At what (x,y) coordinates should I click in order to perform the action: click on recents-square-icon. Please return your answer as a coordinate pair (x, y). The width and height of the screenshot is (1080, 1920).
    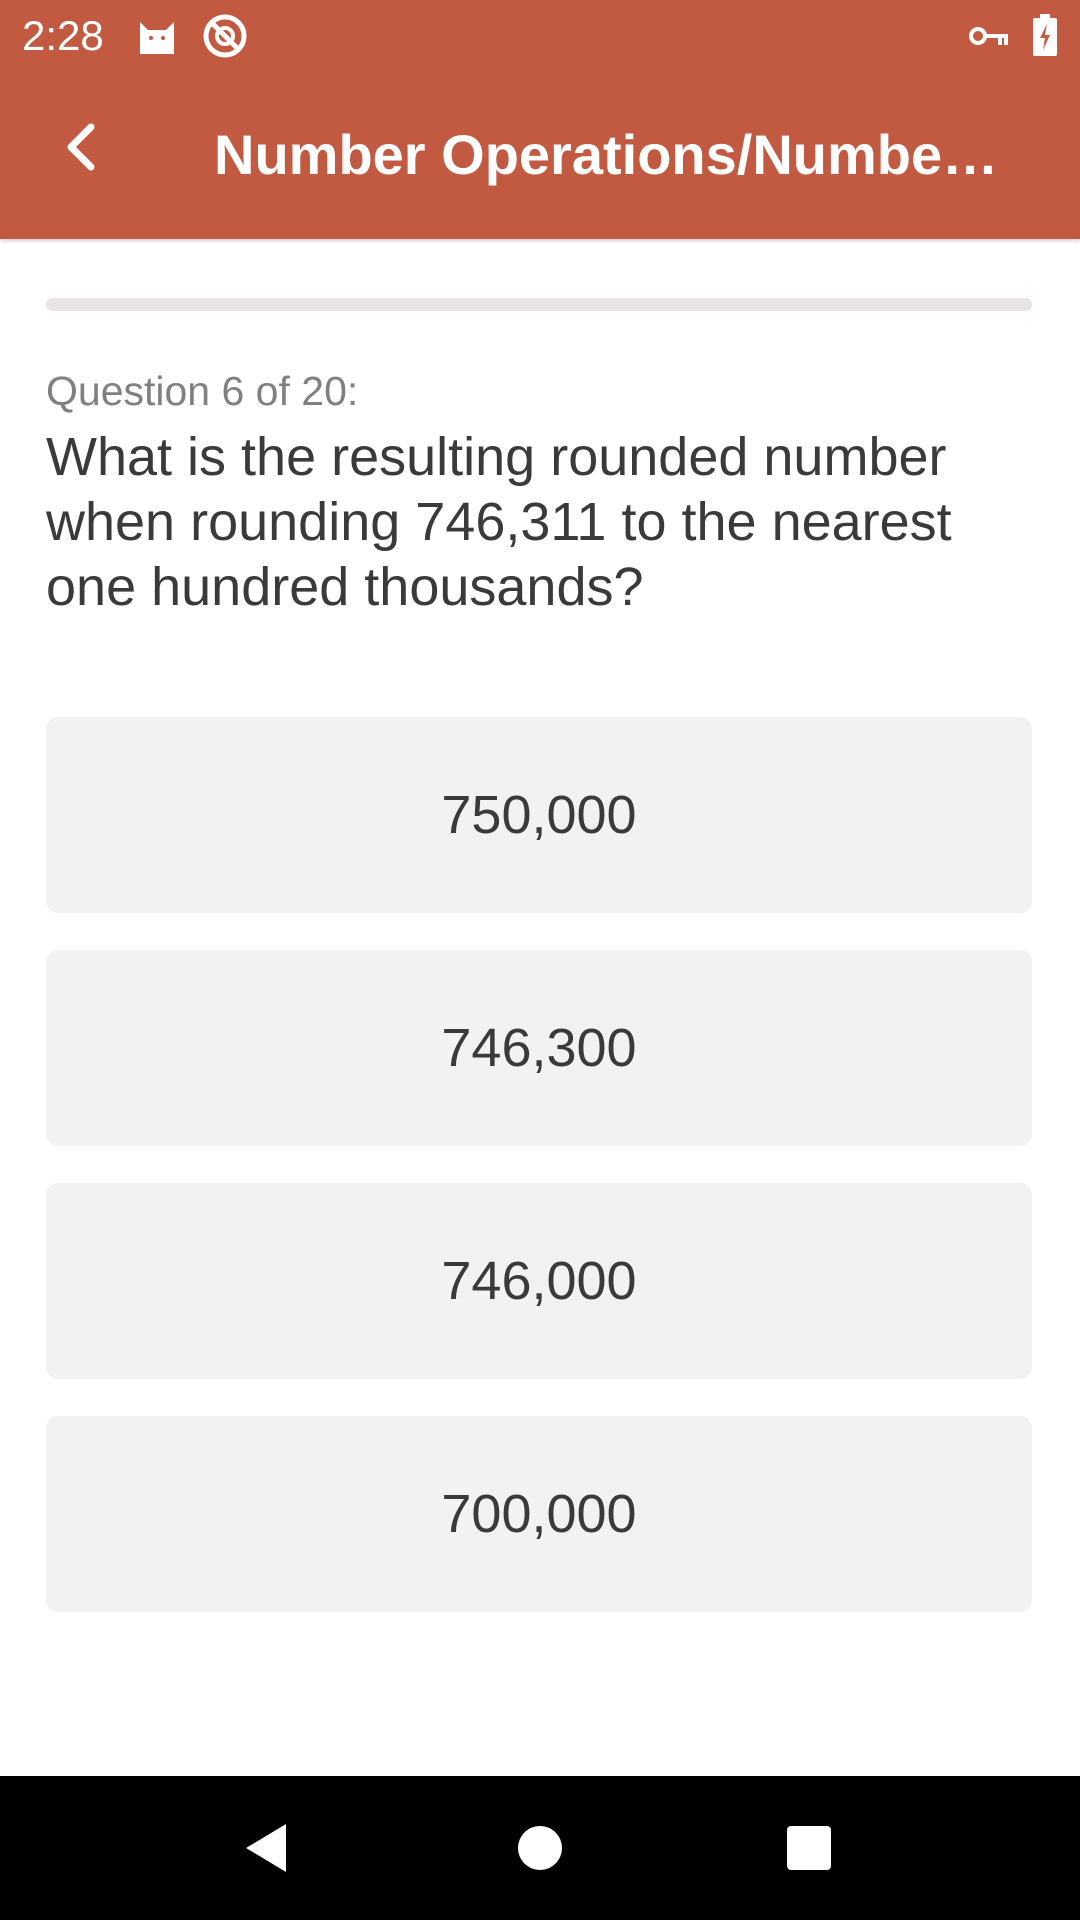
    Looking at the image, I should click on (809, 1848).